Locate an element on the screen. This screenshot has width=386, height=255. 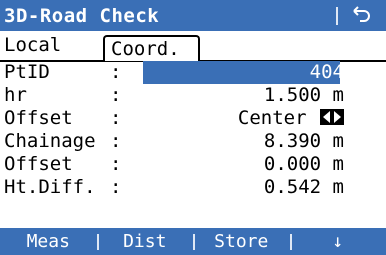
offset-mode-select: Center is located at coordinates (291, 118).